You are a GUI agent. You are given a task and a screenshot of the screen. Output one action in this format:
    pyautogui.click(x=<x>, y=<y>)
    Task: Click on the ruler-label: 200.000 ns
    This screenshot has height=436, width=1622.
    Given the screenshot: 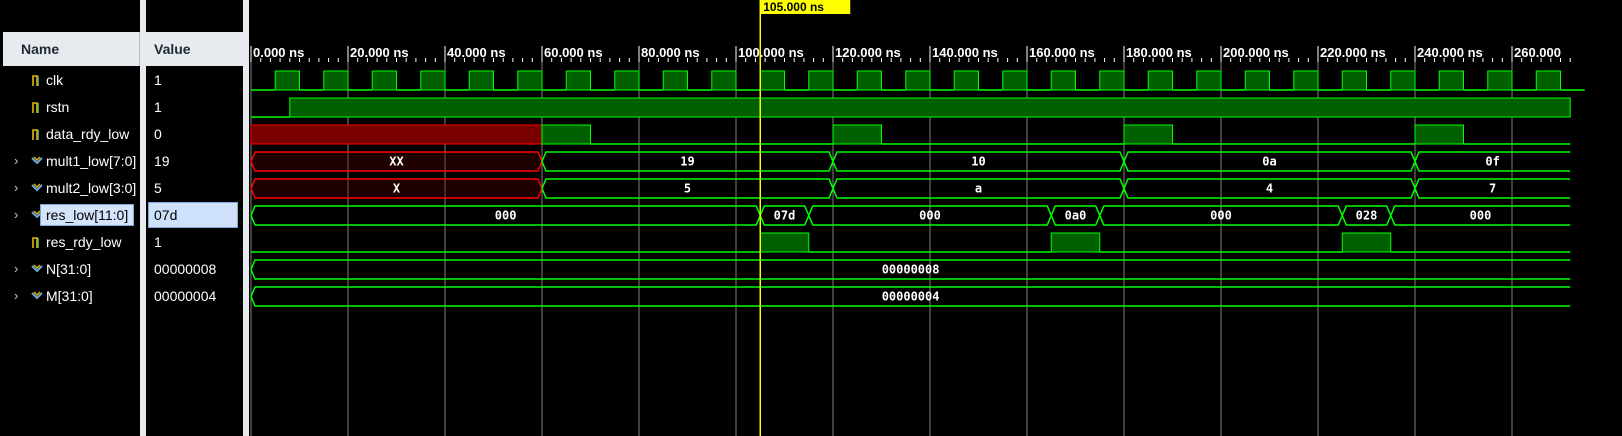 What is the action you would take?
    pyautogui.click(x=1256, y=52)
    